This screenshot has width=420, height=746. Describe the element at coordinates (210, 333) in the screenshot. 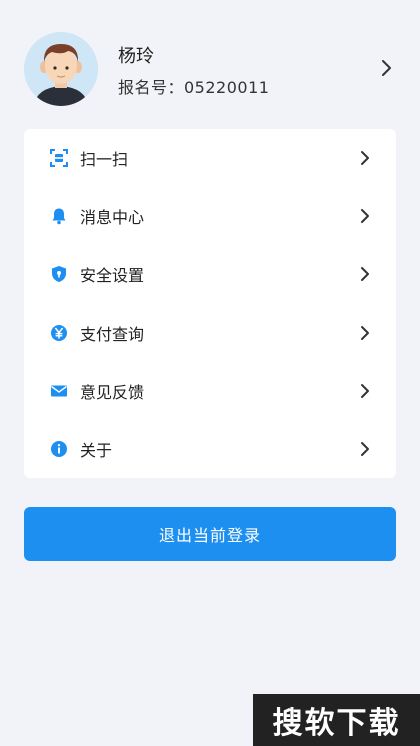

I see `menu-item-payment-query: 支付查询` at that location.